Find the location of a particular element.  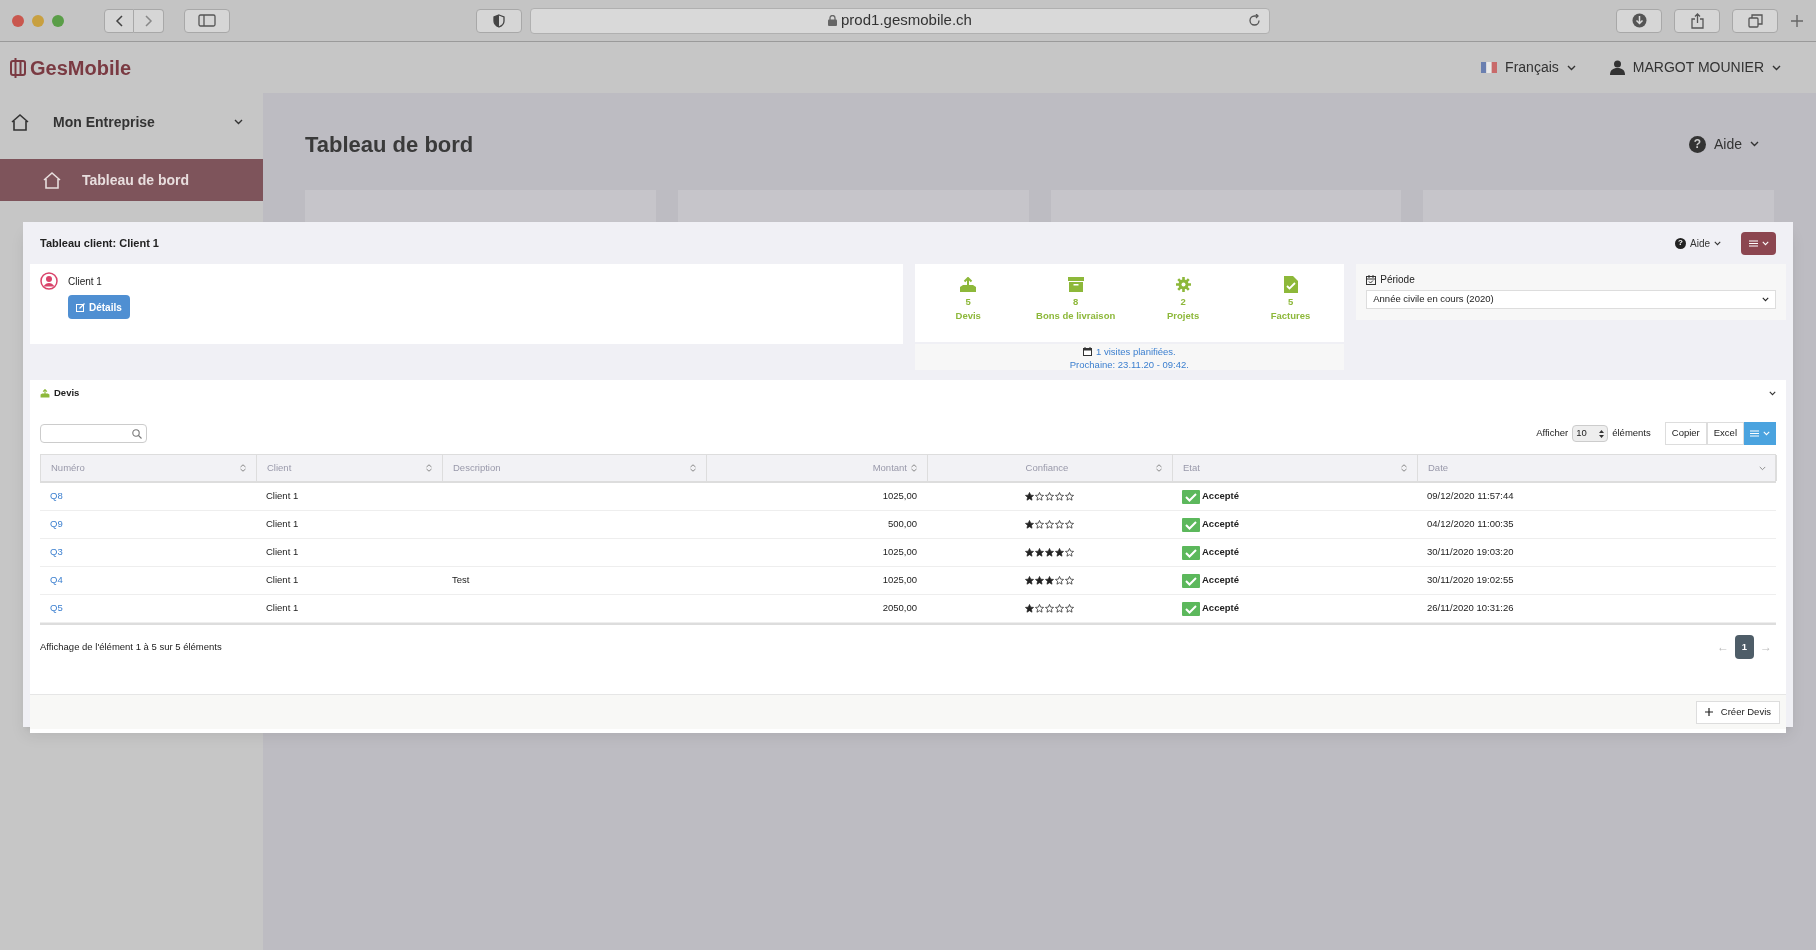

sidebar-item: Tableau de bord is located at coordinates (131, 180).